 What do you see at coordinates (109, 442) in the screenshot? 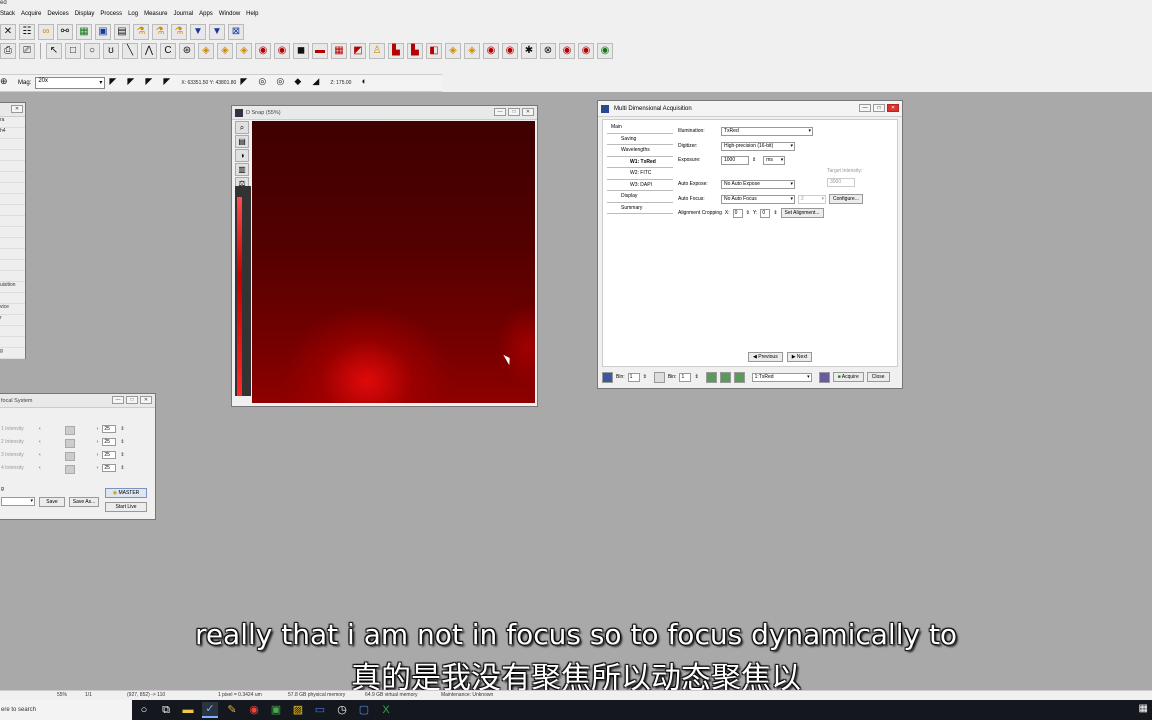
I see `intensity-2-value: 25` at bounding box center [109, 442].